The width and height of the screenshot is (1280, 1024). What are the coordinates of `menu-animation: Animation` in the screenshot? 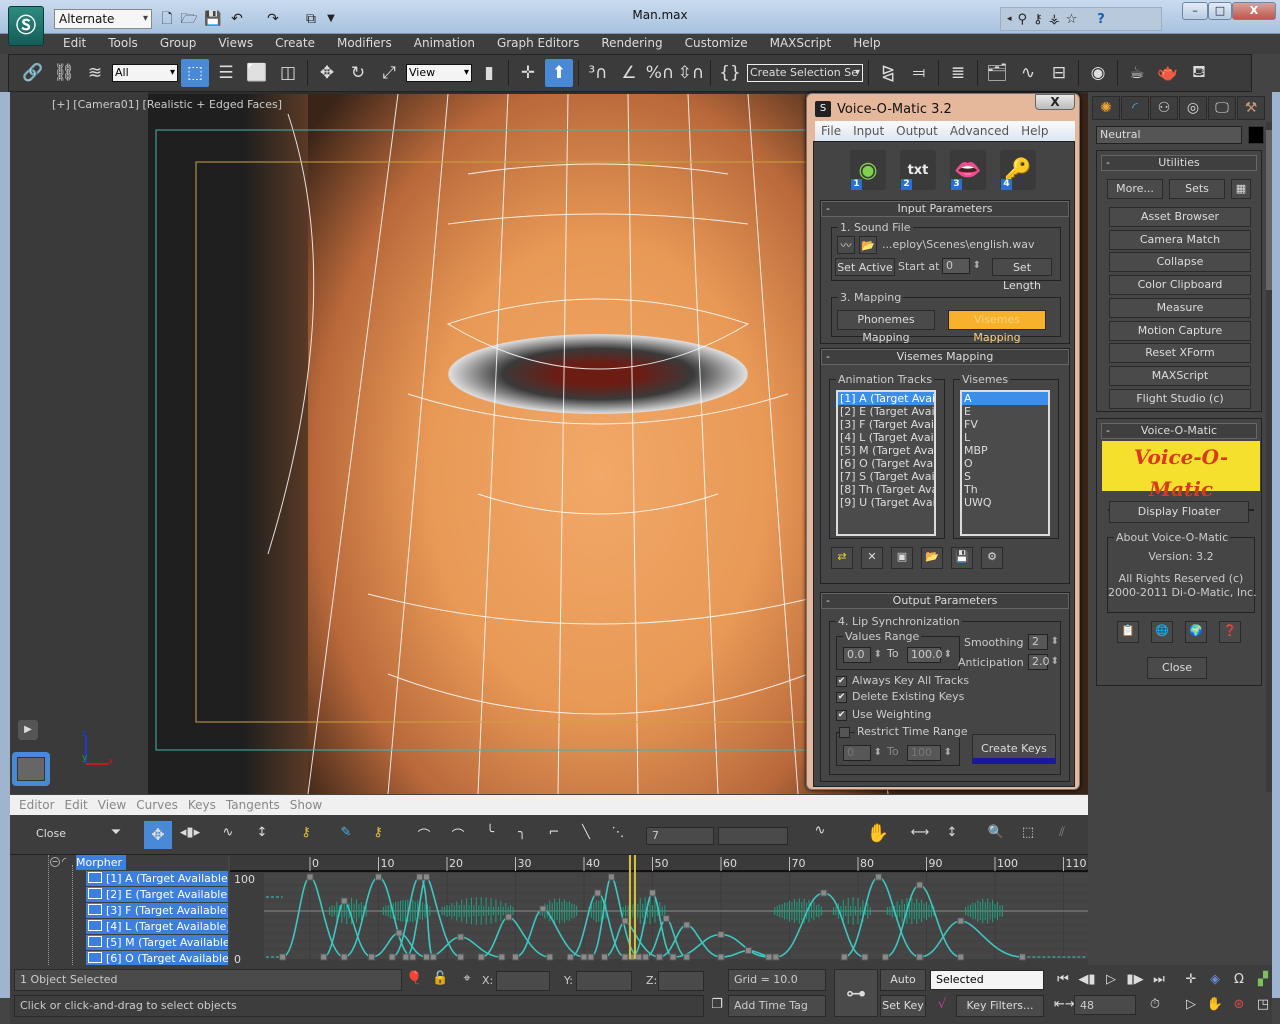 It's located at (444, 44).